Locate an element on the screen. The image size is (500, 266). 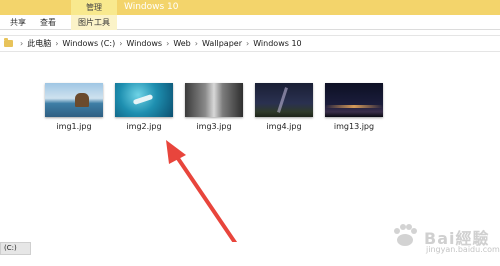
ribbon-tabs: 共享 查看 图片工具 is located at coordinates (250, 22).